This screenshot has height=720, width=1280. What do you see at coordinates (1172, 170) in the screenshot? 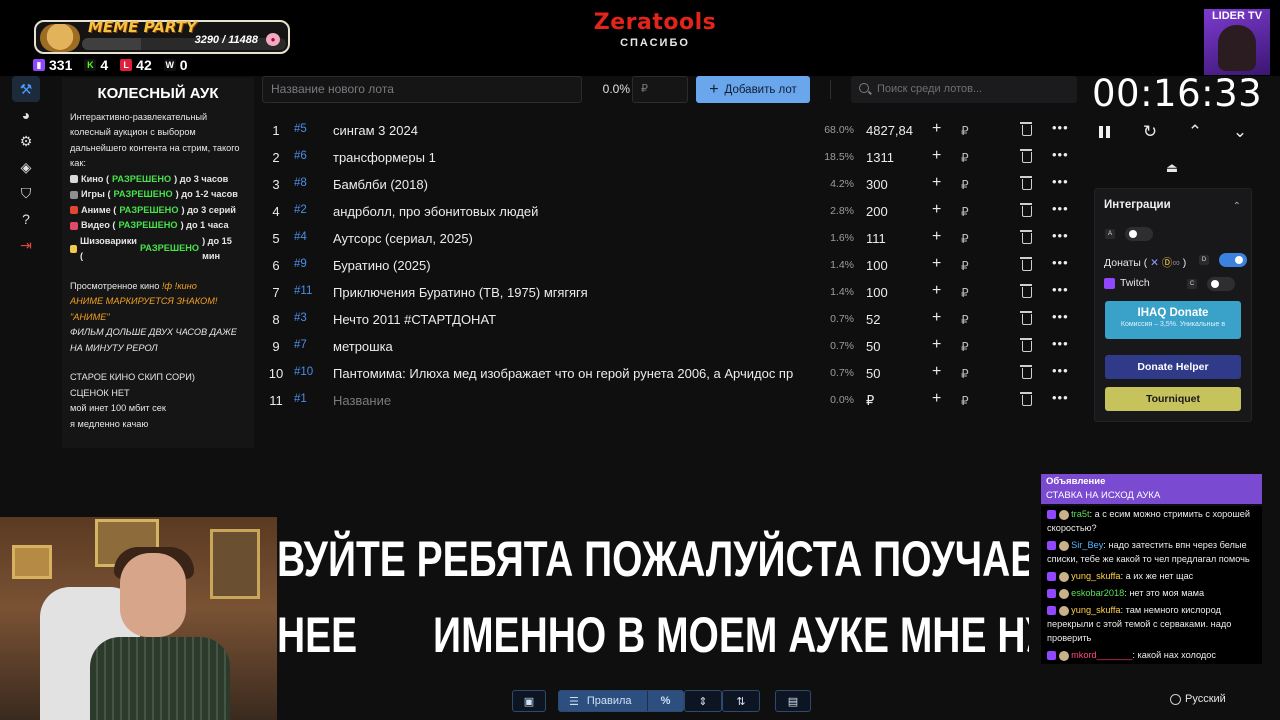
I see `collapse-icon: ⏏` at bounding box center [1172, 170].